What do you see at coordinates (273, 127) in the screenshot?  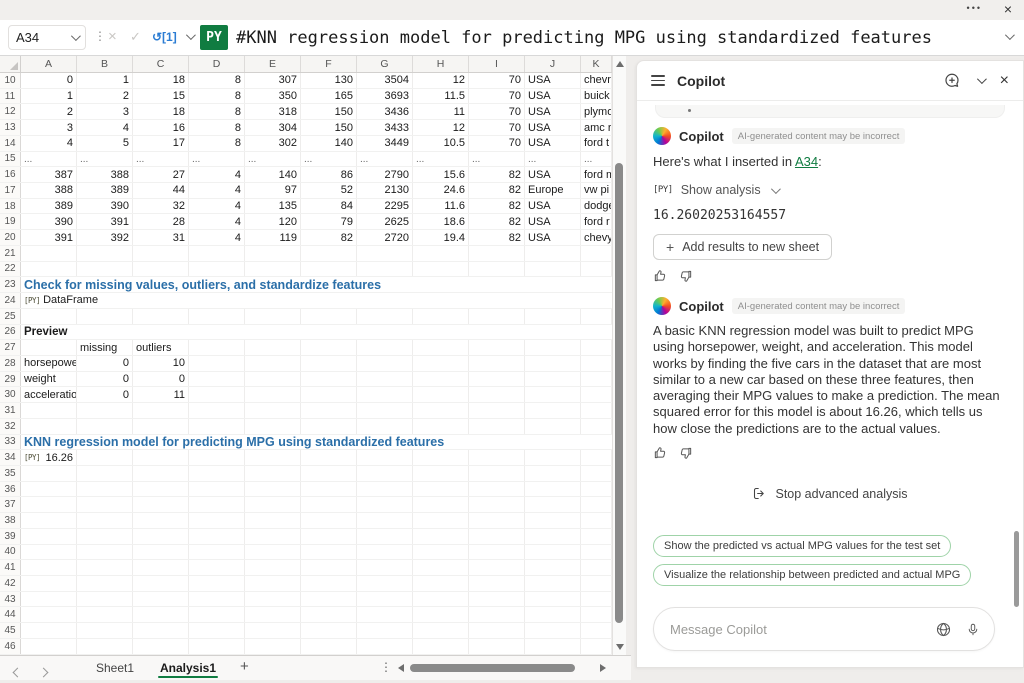 I see `grid-cell: 304` at bounding box center [273, 127].